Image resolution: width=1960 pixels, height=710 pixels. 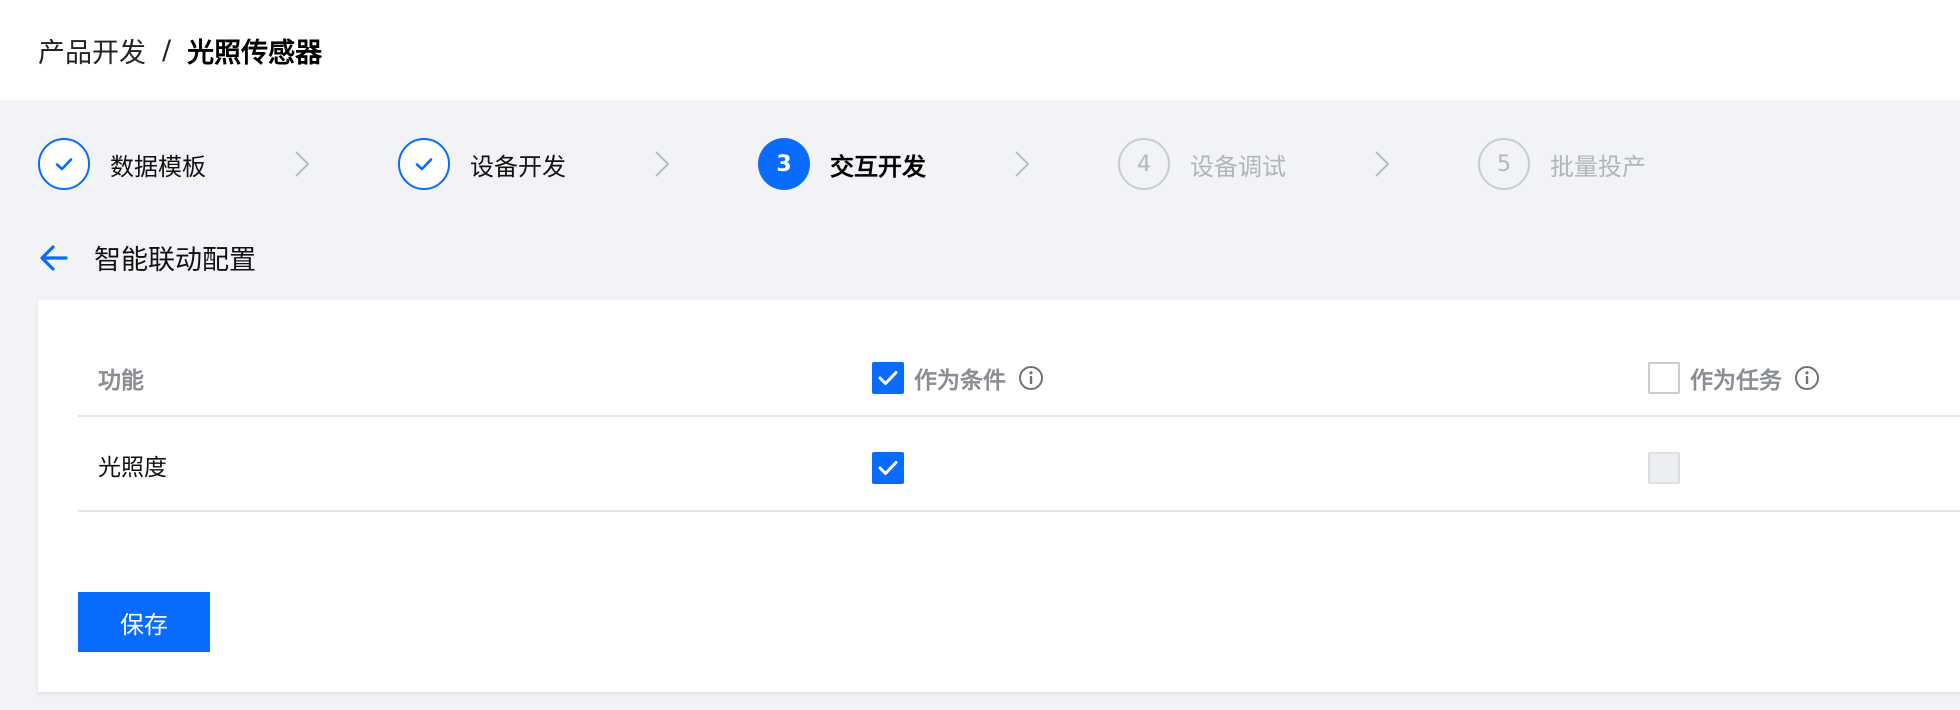 What do you see at coordinates (175, 260) in the screenshot?
I see `section-title: 智能联动配置` at bounding box center [175, 260].